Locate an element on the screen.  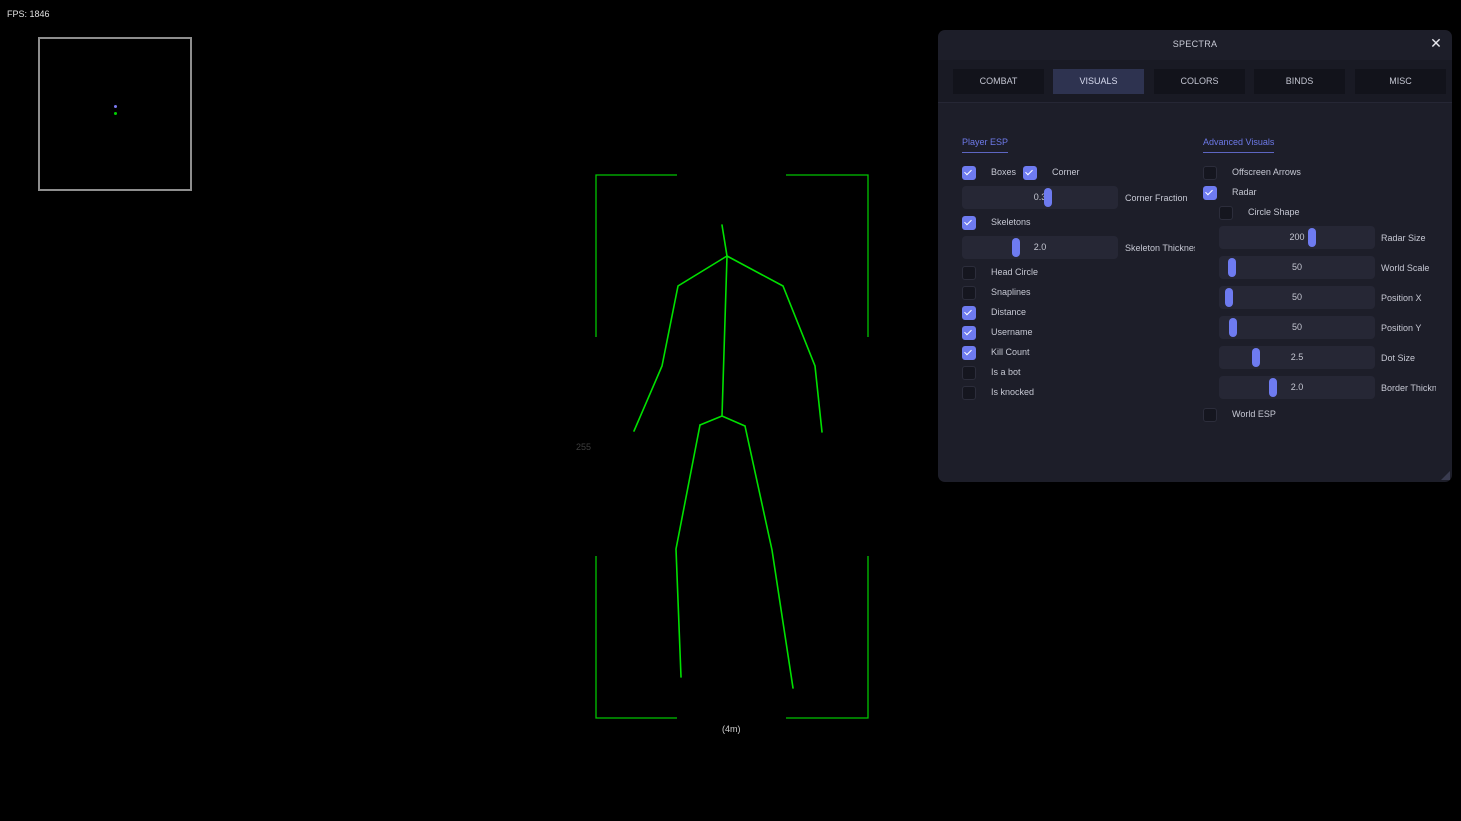
tab-bar: COMBAT VISUALS COLORS BINDS MISC is located at coordinates (1195, 81).